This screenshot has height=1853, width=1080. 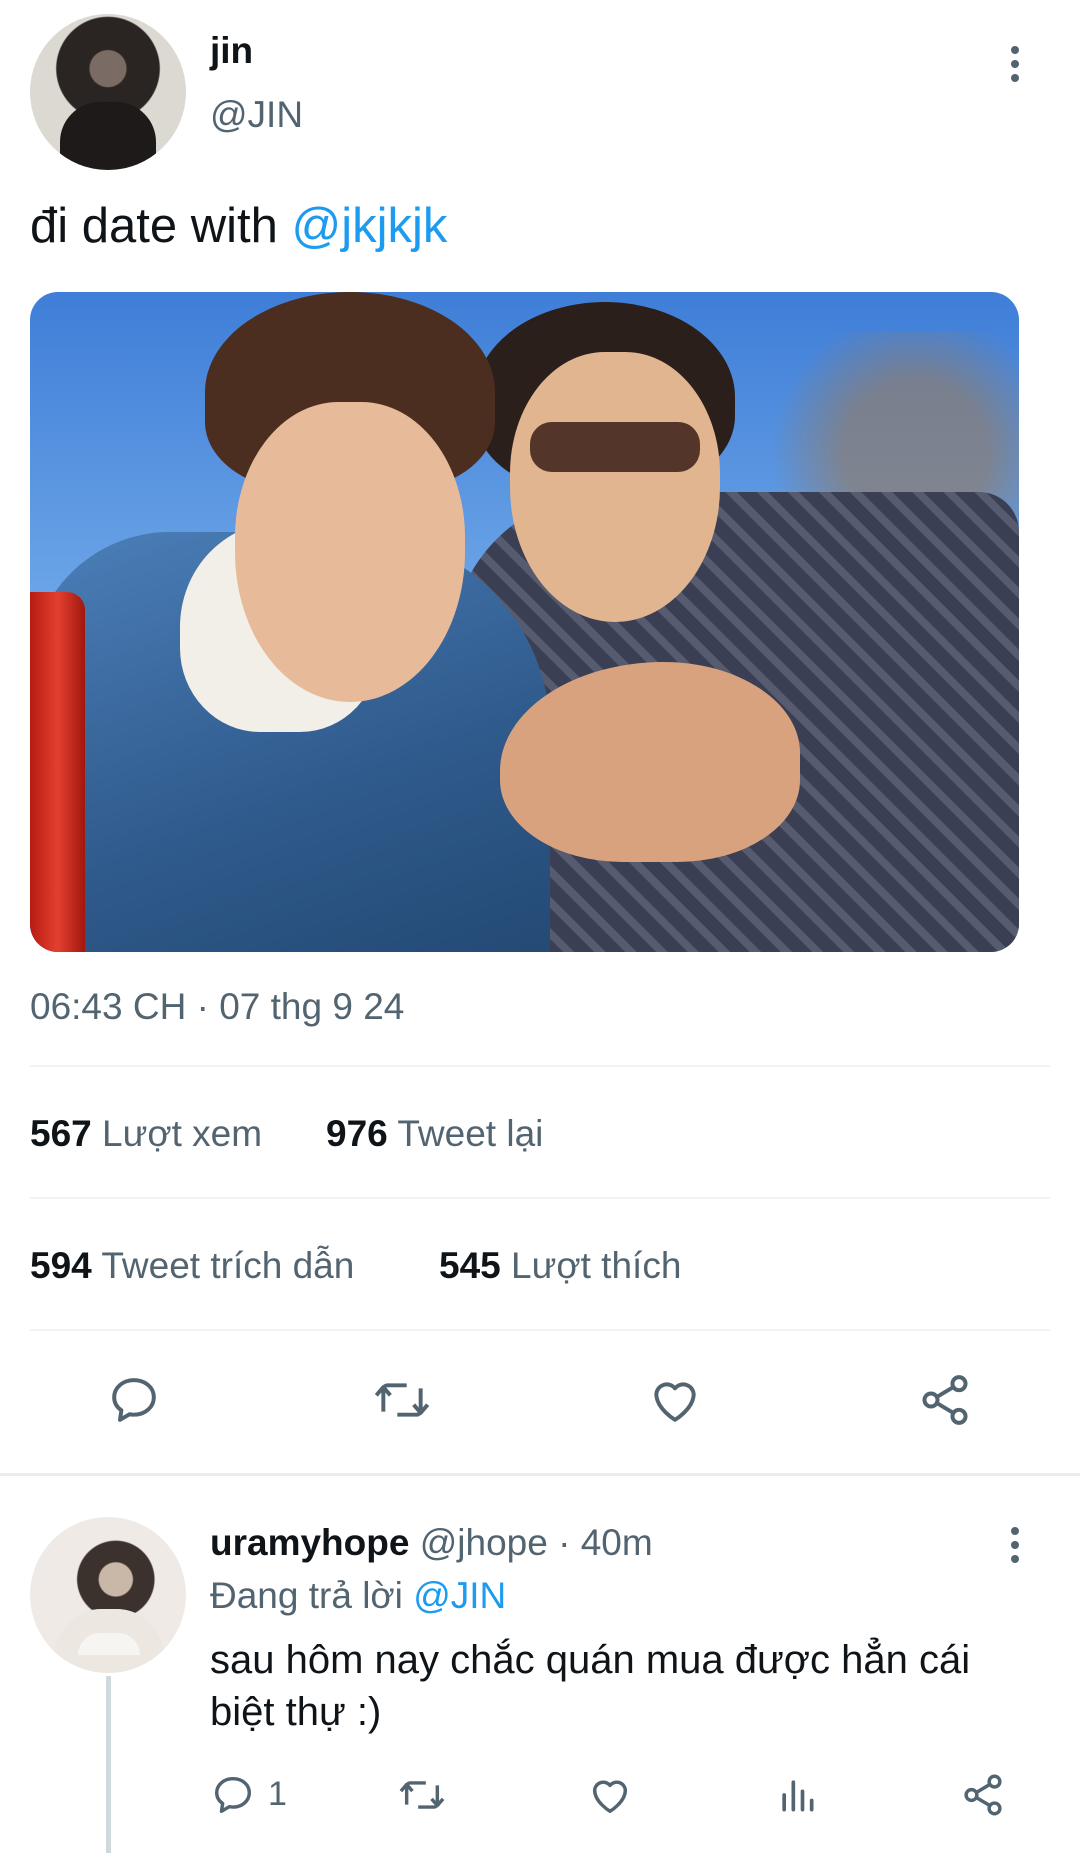 I want to click on reply-time: · 40m, so click(x=605, y=1542).